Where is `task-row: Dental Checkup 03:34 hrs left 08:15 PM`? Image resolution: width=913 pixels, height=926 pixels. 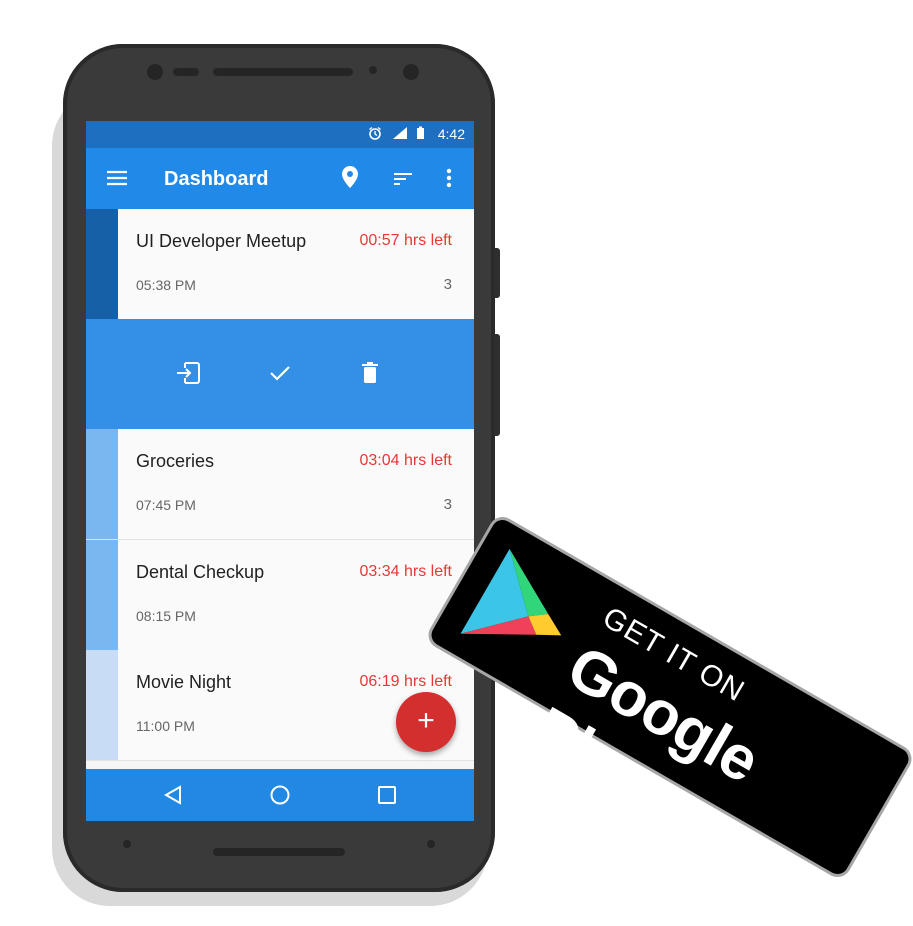
task-row: Dental Checkup 03:34 hrs left 08:15 PM is located at coordinates (280, 595).